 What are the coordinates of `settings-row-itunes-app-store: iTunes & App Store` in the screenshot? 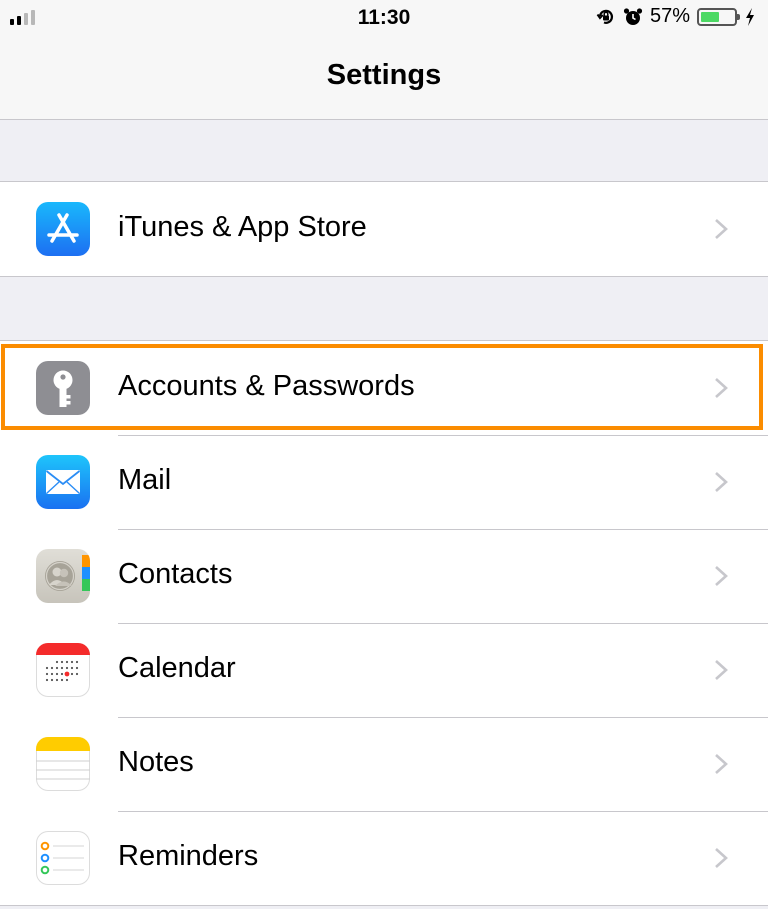 It's located at (384, 229).